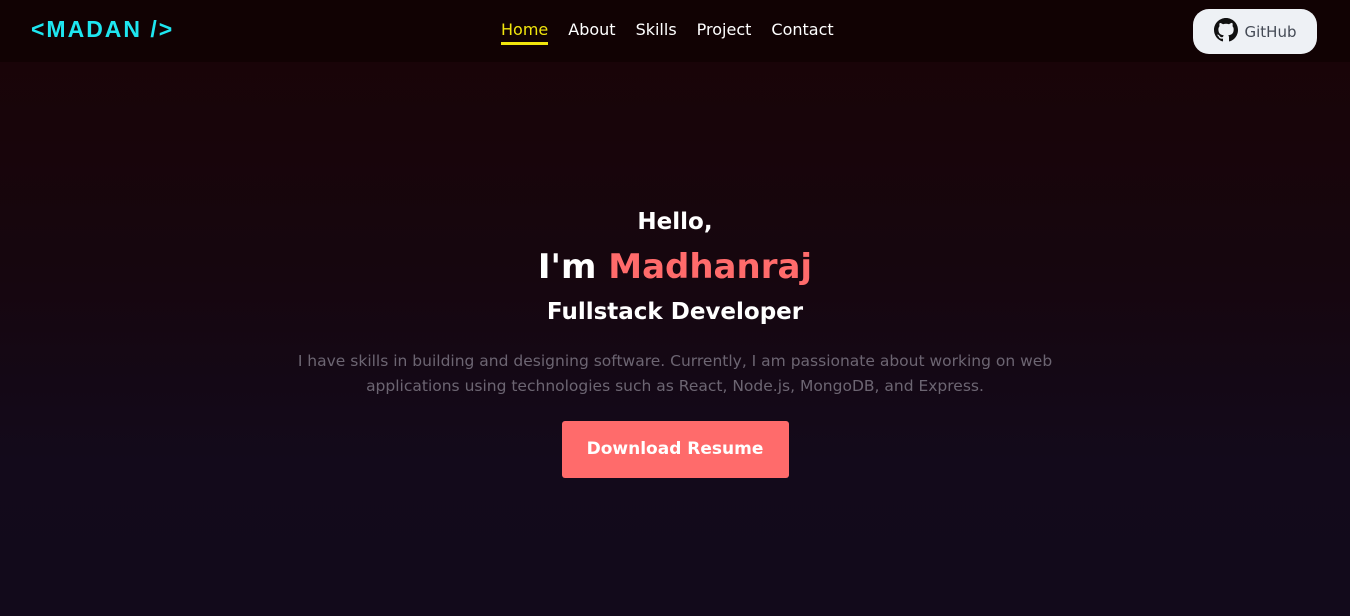 The image size is (1350, 616). What do you see at coordinates (675, 312) in the screenshot?
I see `role-title: Fullstack Developer` at bounding box center [675, 312].